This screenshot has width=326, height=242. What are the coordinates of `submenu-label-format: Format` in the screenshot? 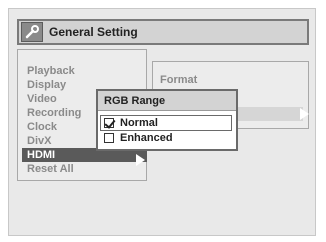 It's located at (179, 80).